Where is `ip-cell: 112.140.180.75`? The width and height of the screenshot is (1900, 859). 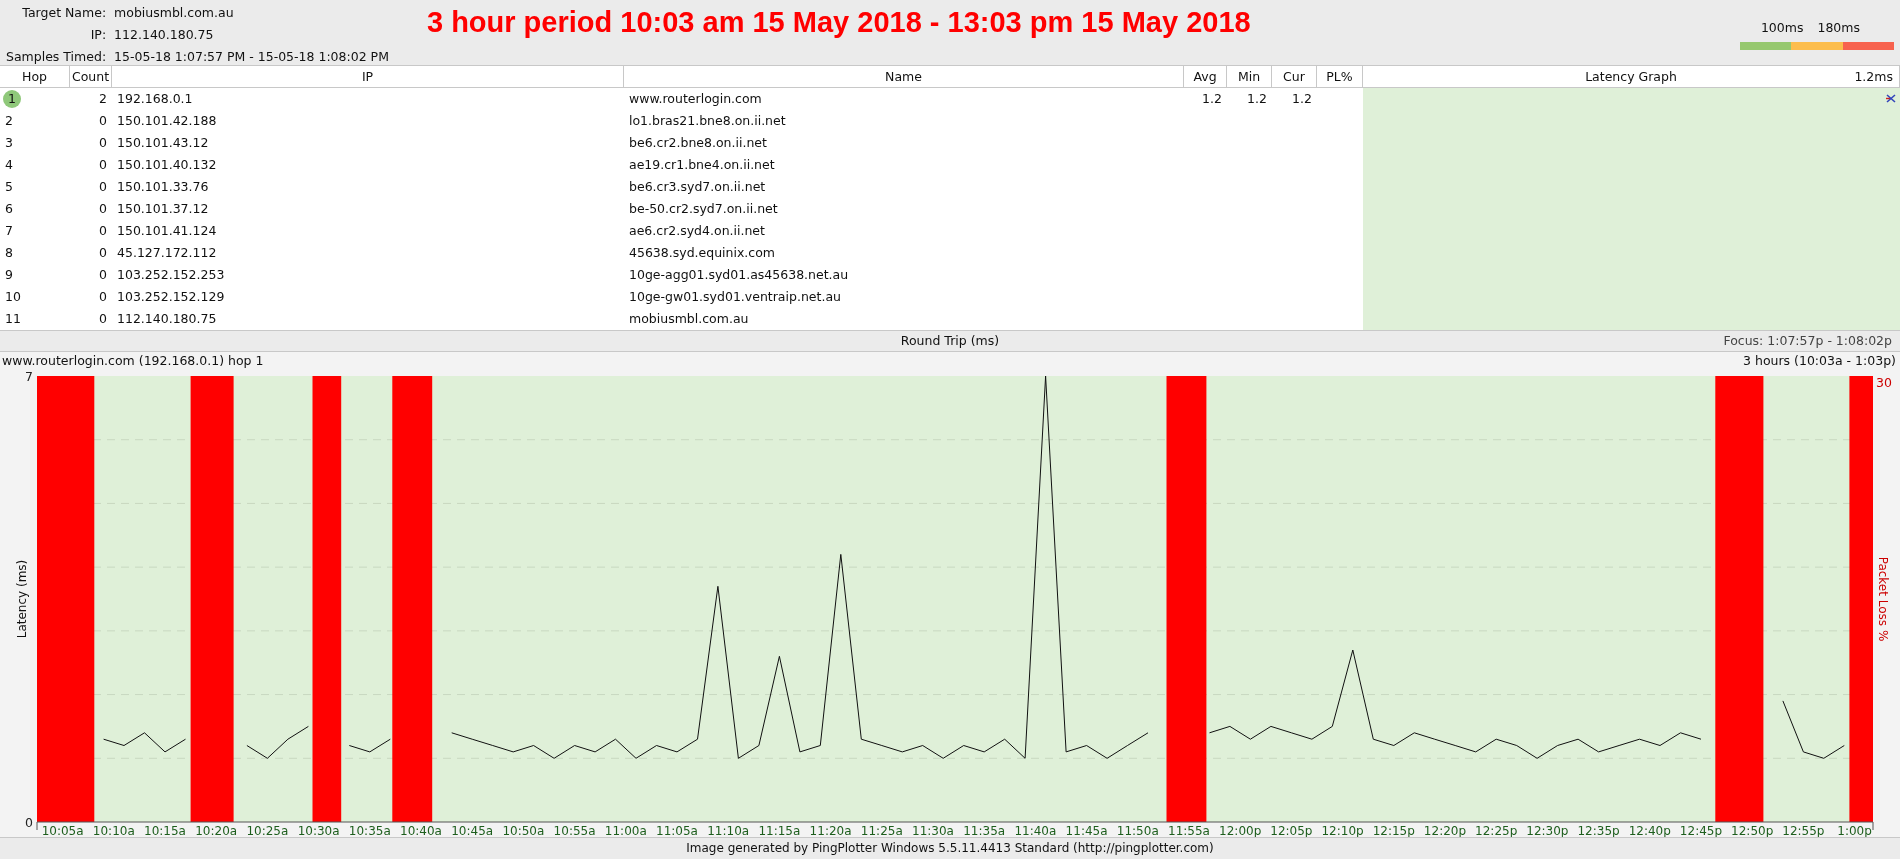 ip-cell: 112.140.180.75 is located at coordinates (167, 318).